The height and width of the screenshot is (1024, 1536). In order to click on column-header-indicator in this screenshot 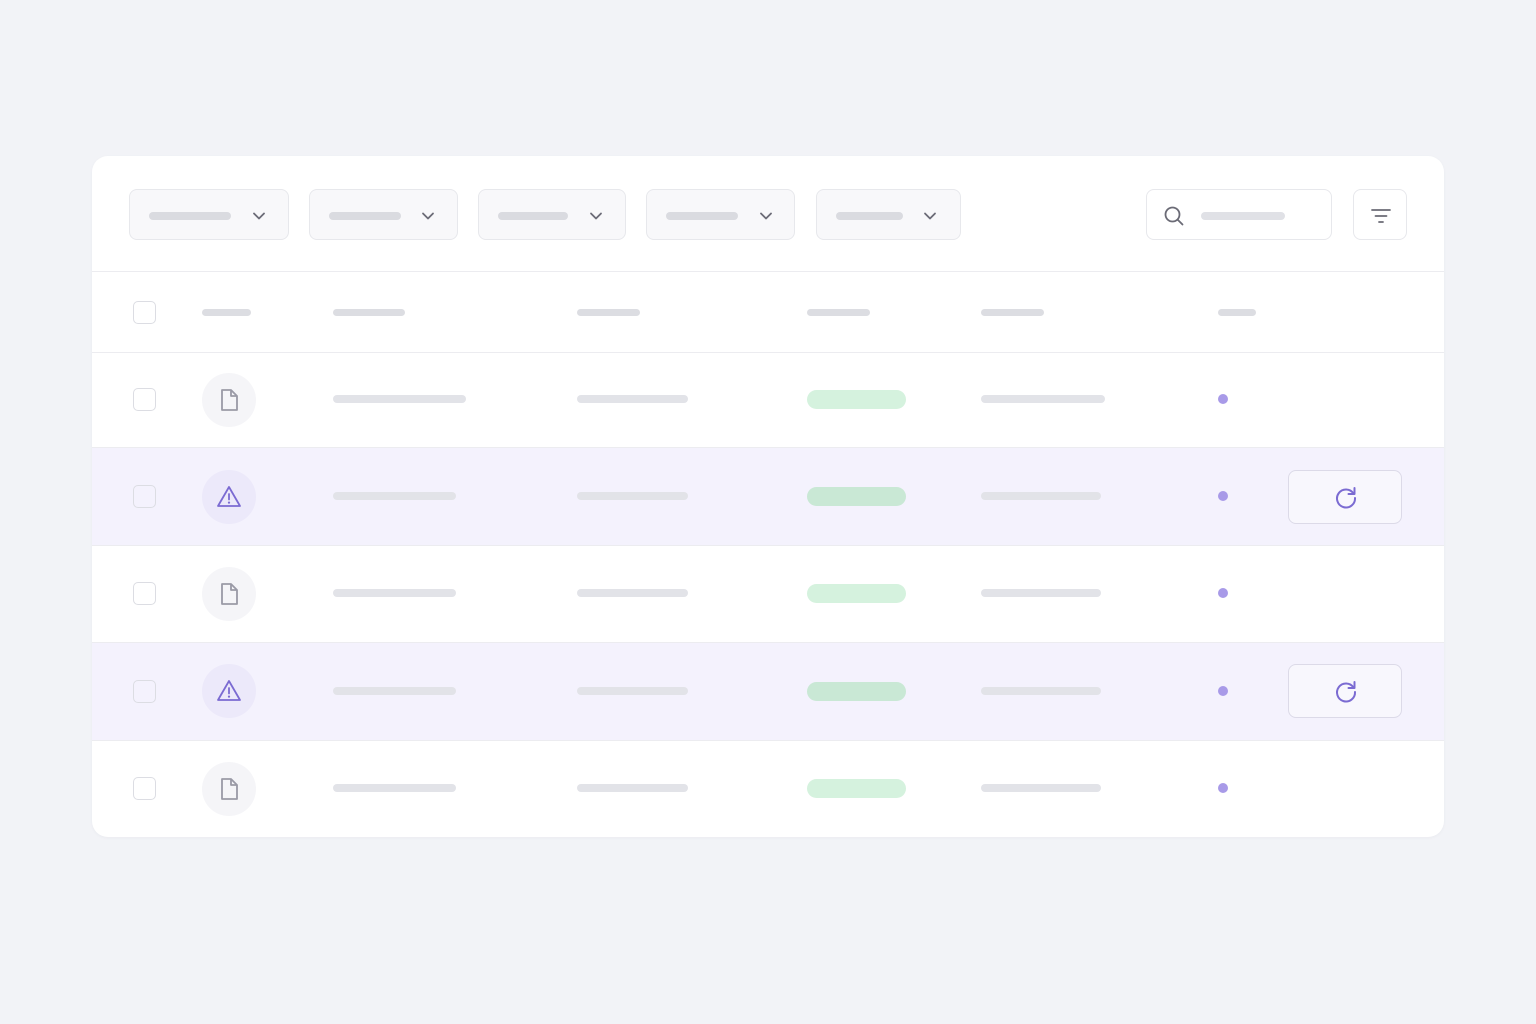, I will do `click(1237, 312)`.